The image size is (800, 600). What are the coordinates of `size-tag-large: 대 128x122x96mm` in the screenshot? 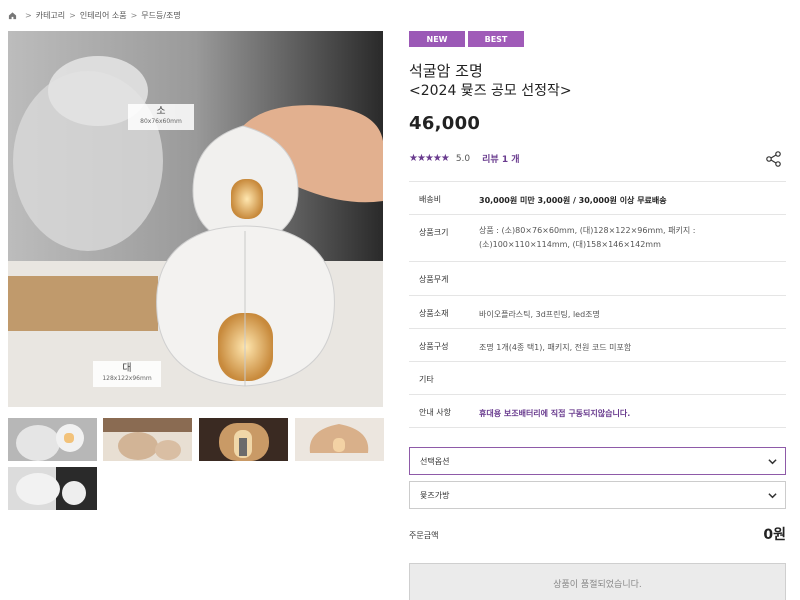 It's located at (127, 374).